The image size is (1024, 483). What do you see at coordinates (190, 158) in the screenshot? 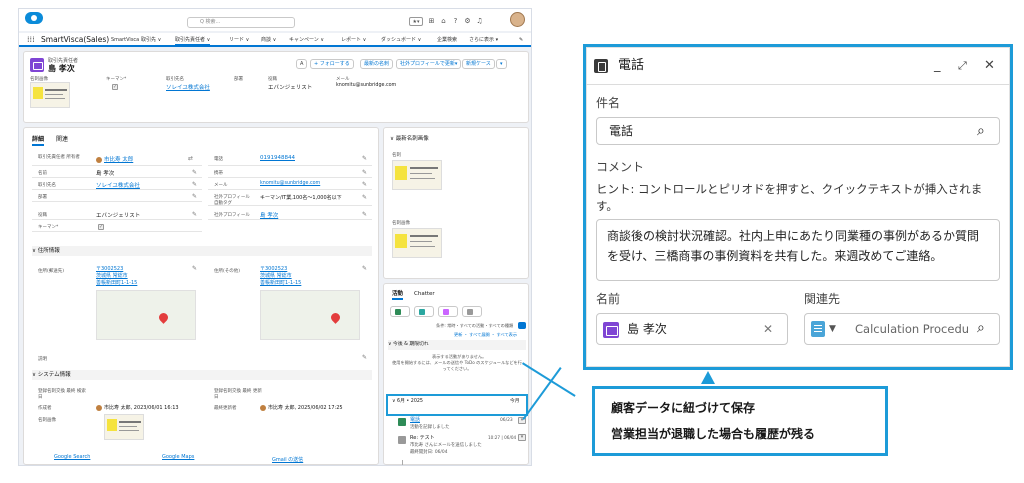
I see `change-owner-icon: ⇄` at bounding box center [190, 158].